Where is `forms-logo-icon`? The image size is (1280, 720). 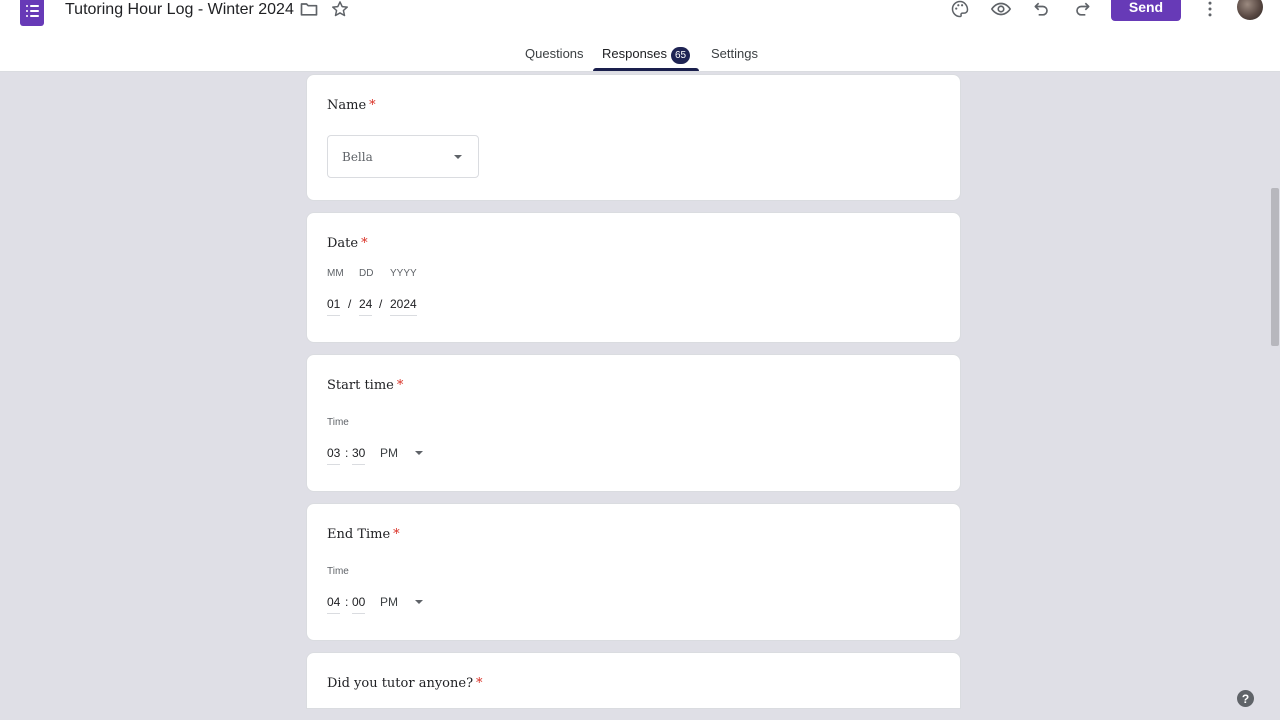 forms-logo-icon is located at coordinates (32, 13).